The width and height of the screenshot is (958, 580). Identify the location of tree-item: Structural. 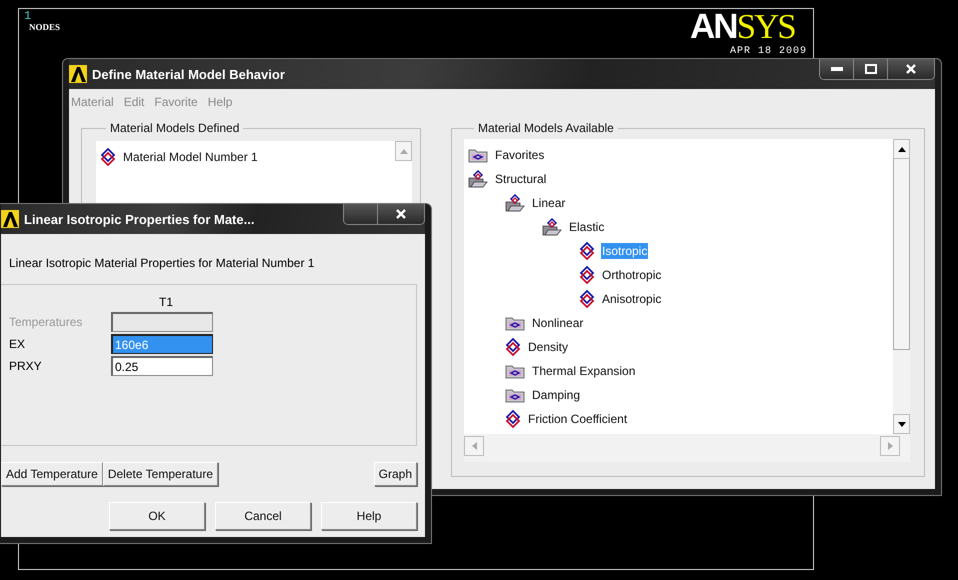
(521, 179).